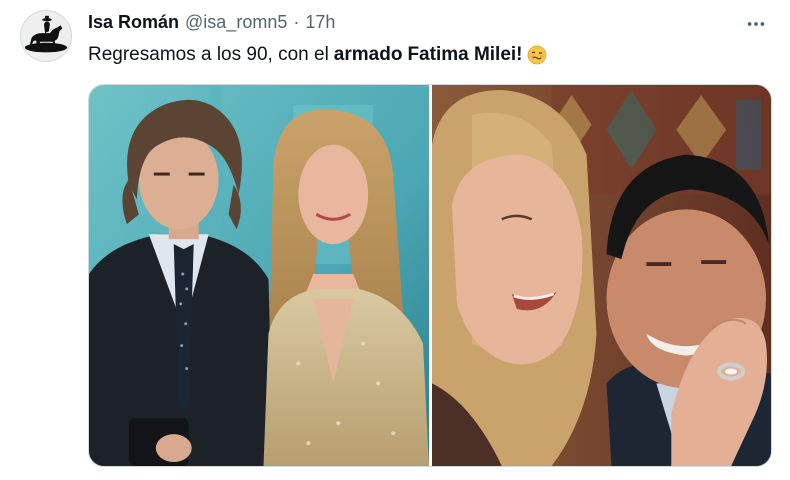 Image resolution: width=790 pixels, height=480 pixels. I want to click on tweet-text-bold-name: Fatima Milei!, so click(465, 54).